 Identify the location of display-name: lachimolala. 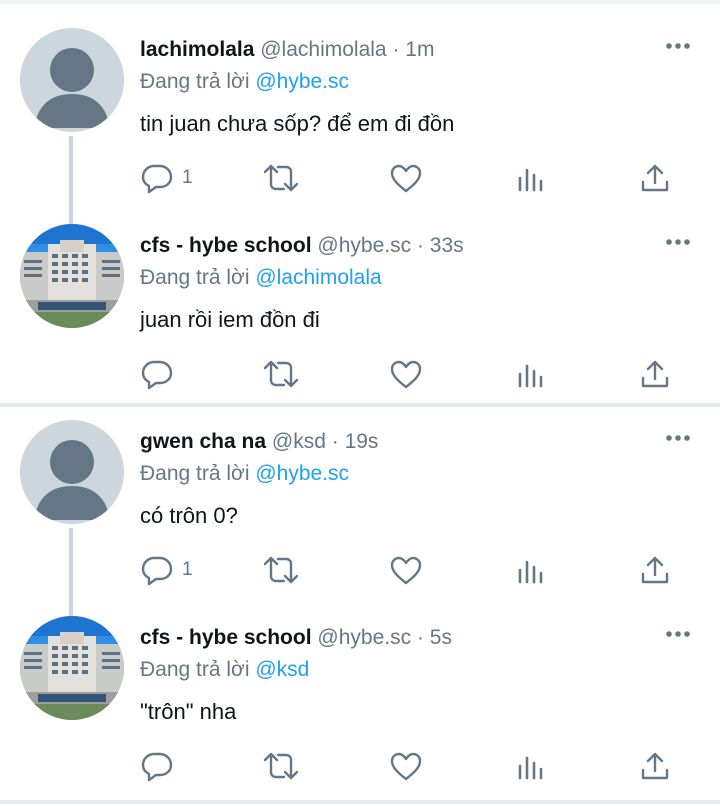
(197, 49).